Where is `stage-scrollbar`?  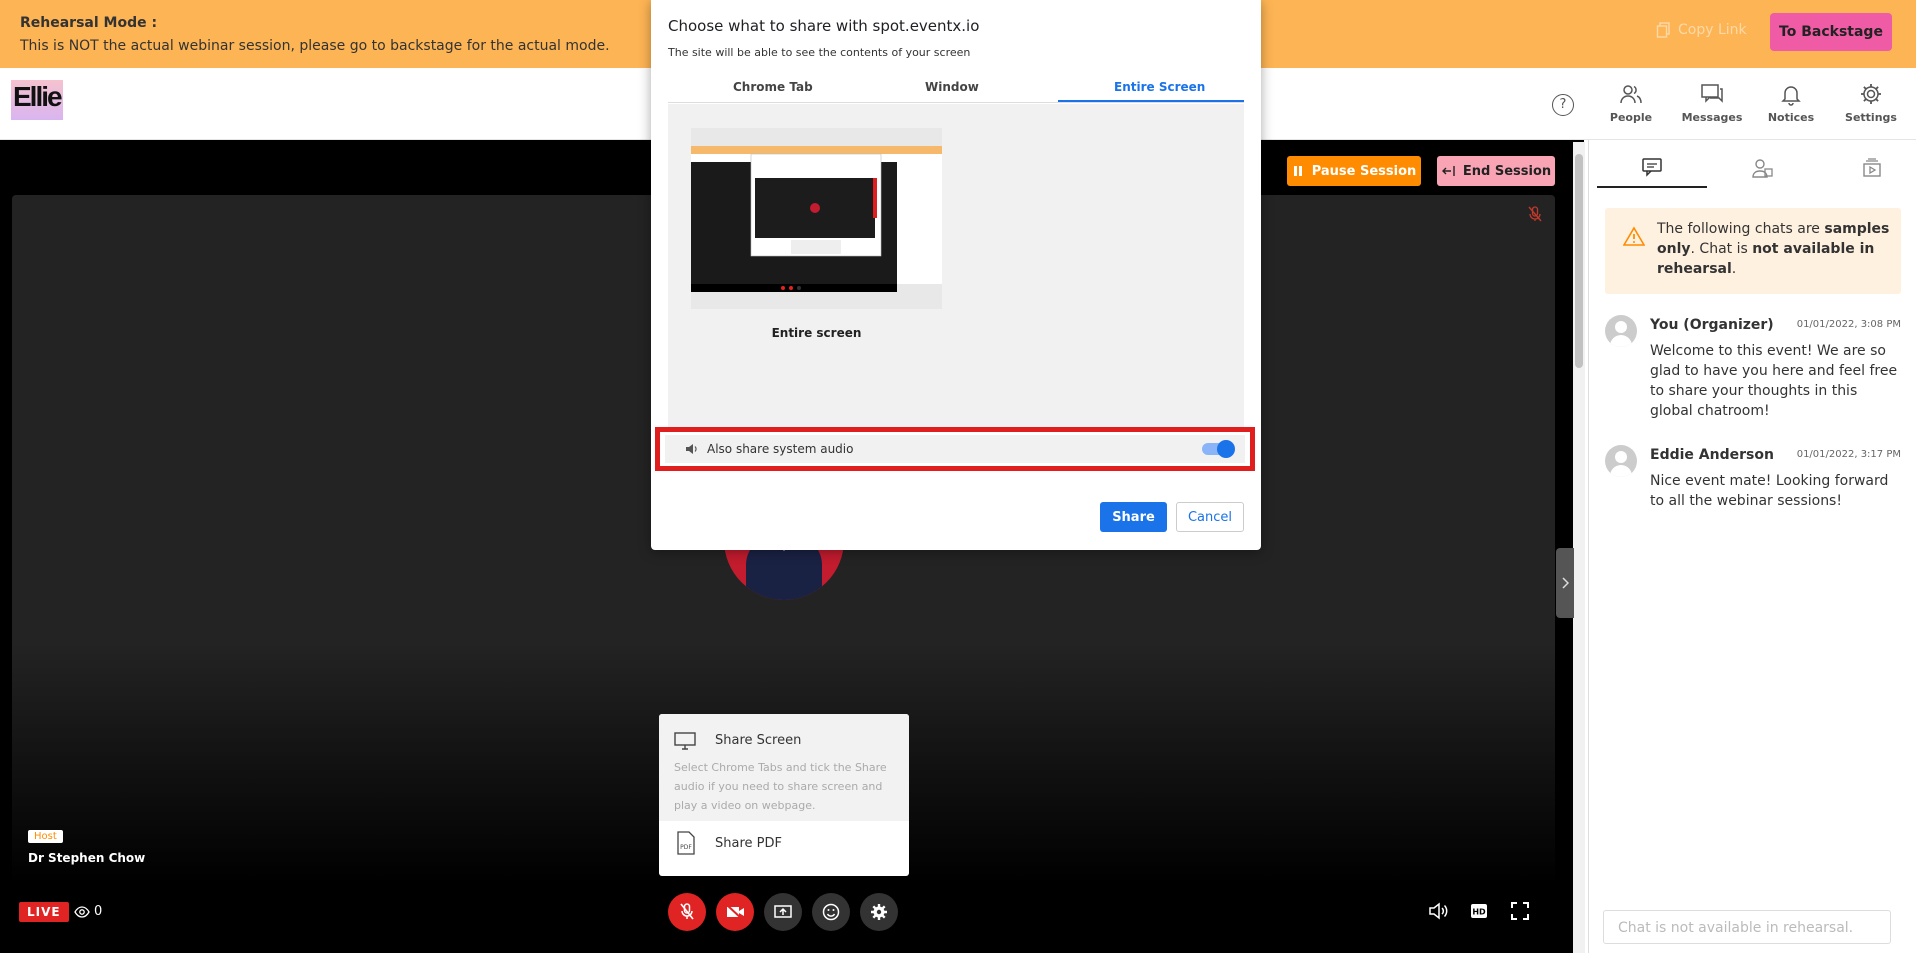
stage-scrollbar is located at coordinates (1579, 547).